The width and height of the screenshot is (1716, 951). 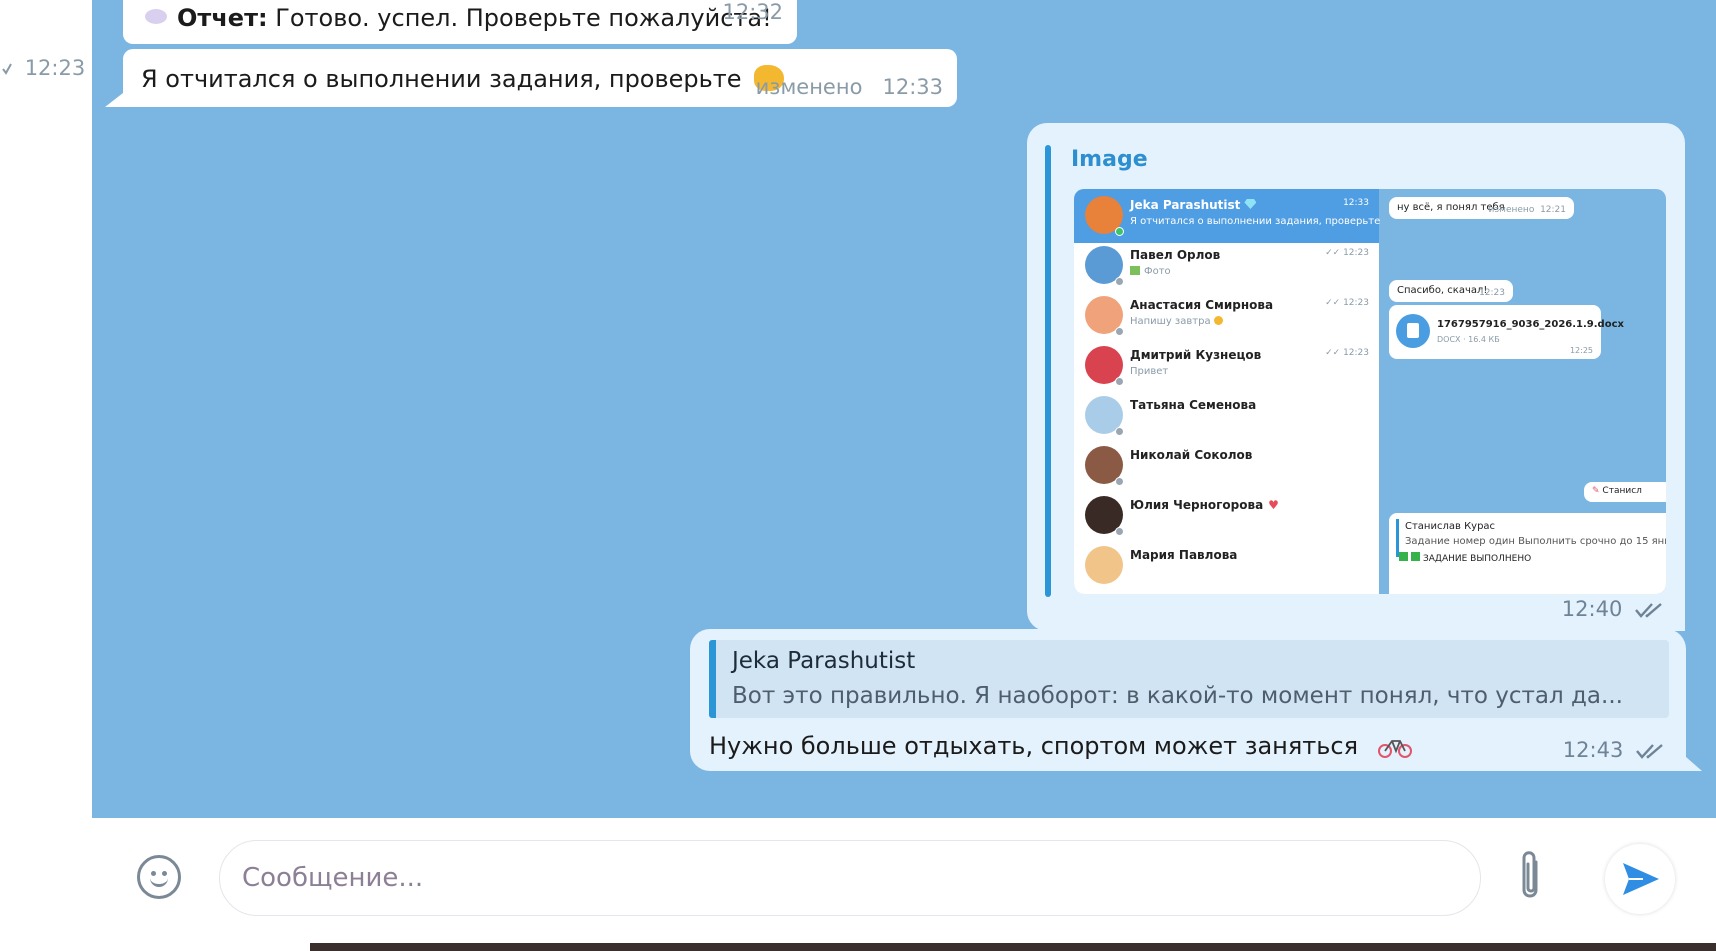 What do you see at coordinates (1193, 205) in the screenshot?
I see `chat-name: Jeka Parashutist` at bounding box center [1193, 205].